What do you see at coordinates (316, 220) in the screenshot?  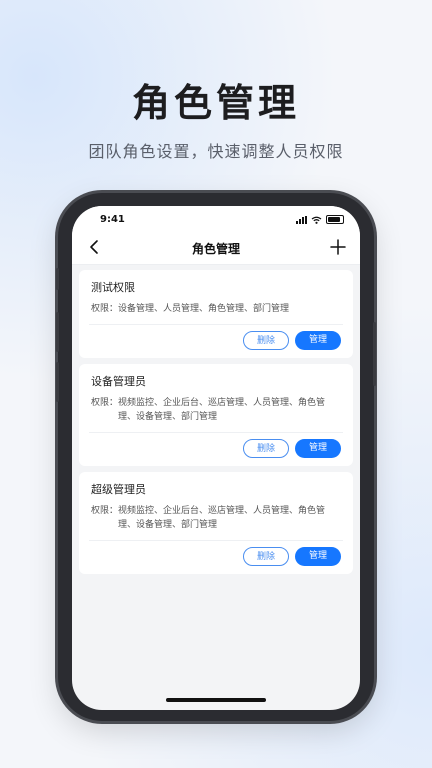 I see `wifi-icon` at bounding box center [316, 220].